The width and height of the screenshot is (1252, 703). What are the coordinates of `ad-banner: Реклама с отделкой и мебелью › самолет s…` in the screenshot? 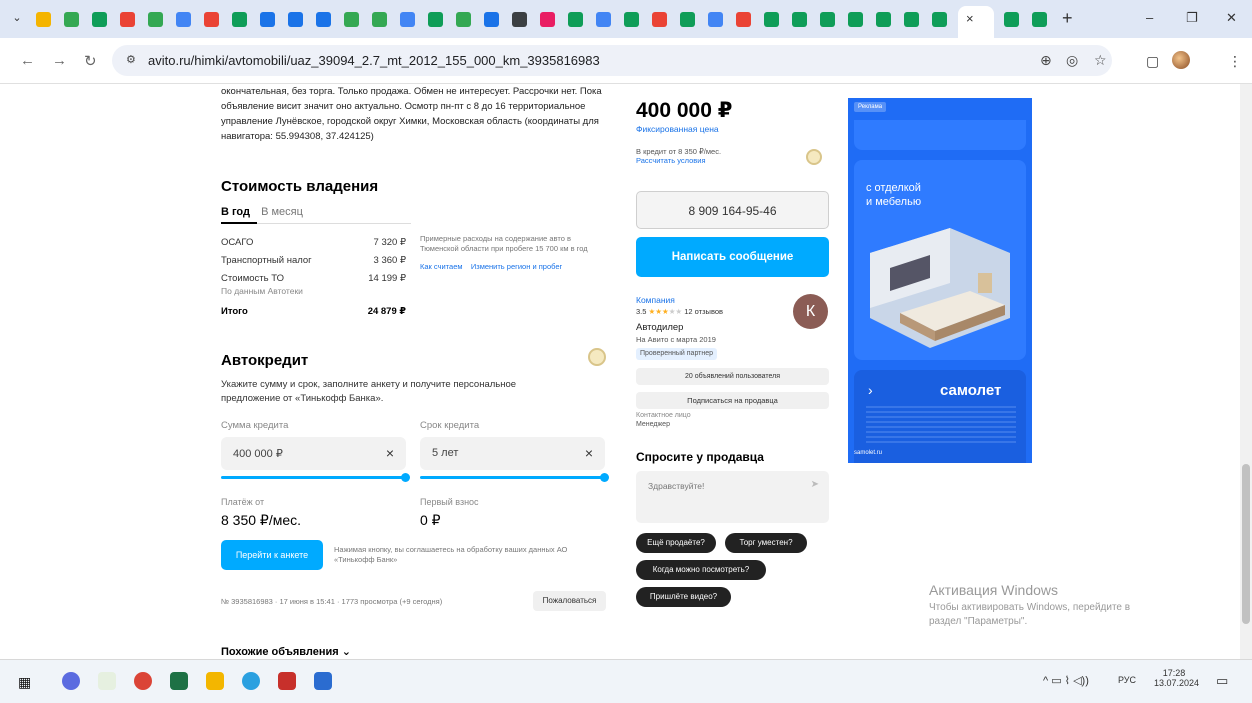 It's located at (940, 280).